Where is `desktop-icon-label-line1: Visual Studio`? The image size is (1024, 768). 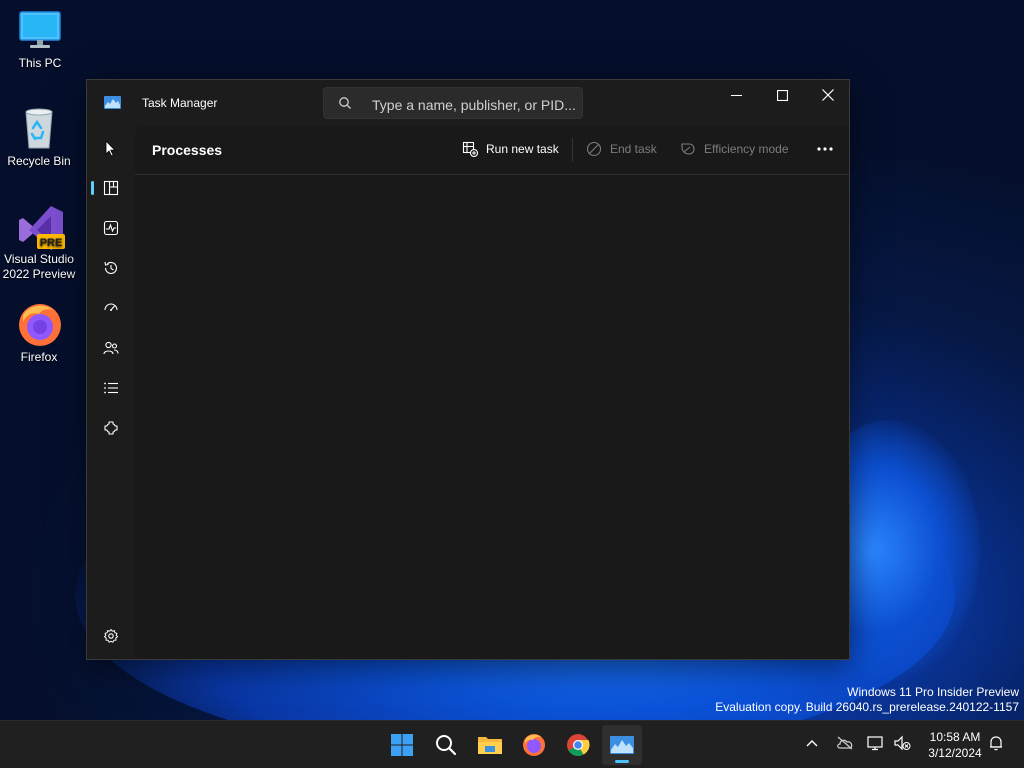
desktop-icon-label-line1: Visual Studio is located at coordinates (39, 259).